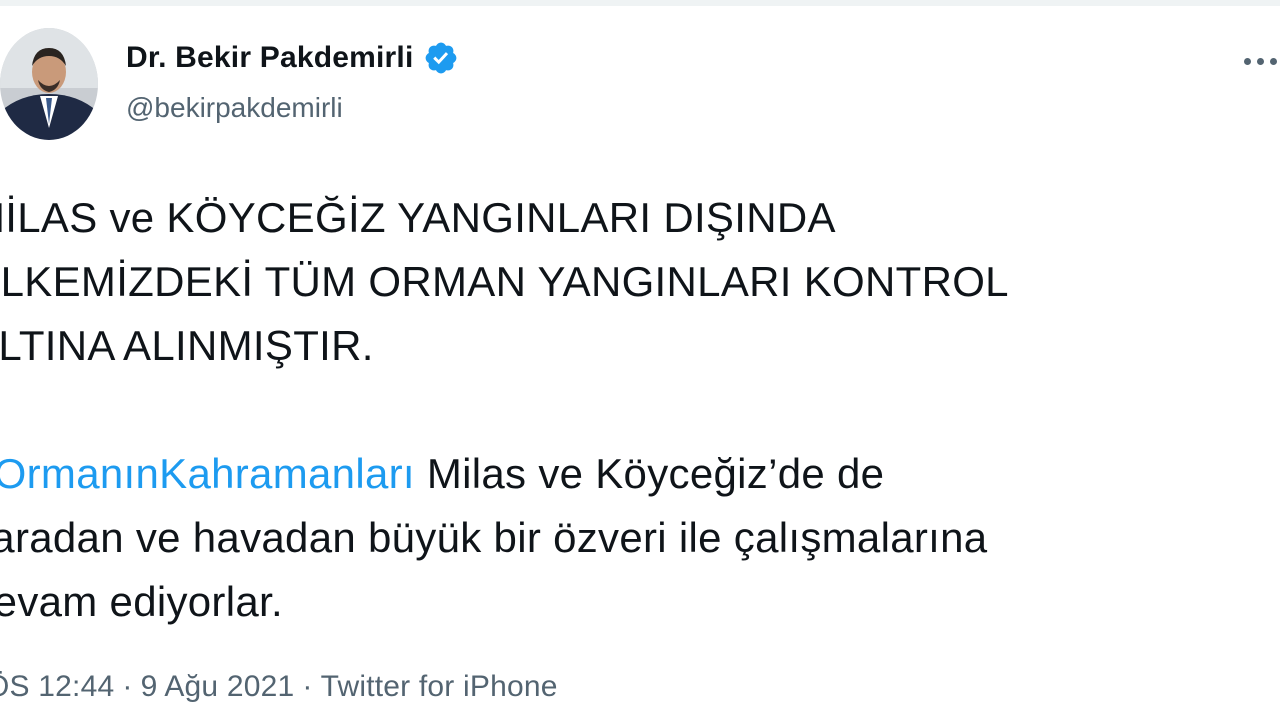 Image resolution: width=1280 pixels, height=720 pixels. What do you see at coordinates (207, 473) in the screenshot?
I see `hashtag-link: #OrmanınKahramanları` at bounding box center [207, 473].